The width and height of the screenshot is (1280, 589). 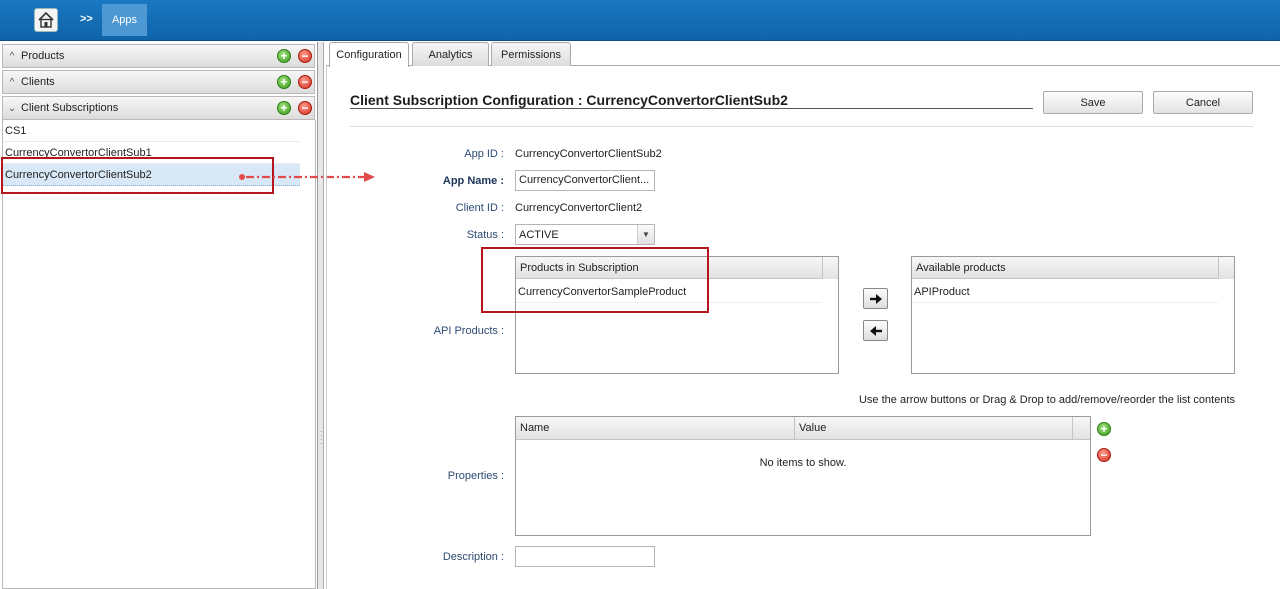 I want to click on tab-permissions: Permissions, so click(x=531, y=54).